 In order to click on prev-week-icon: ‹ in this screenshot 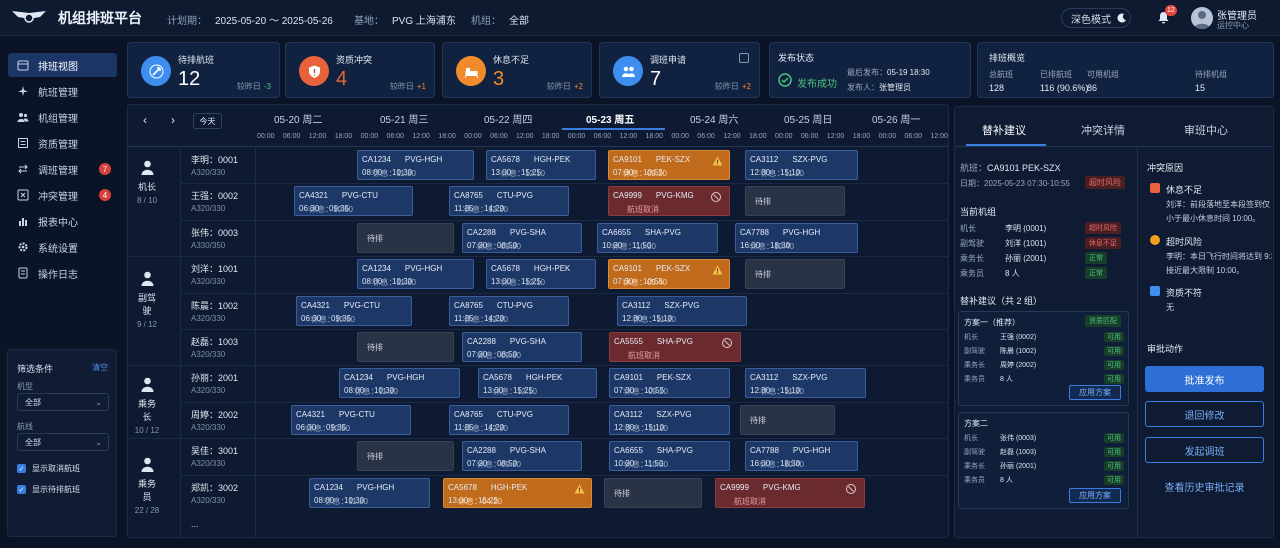, I will do `click(145, 120)`.